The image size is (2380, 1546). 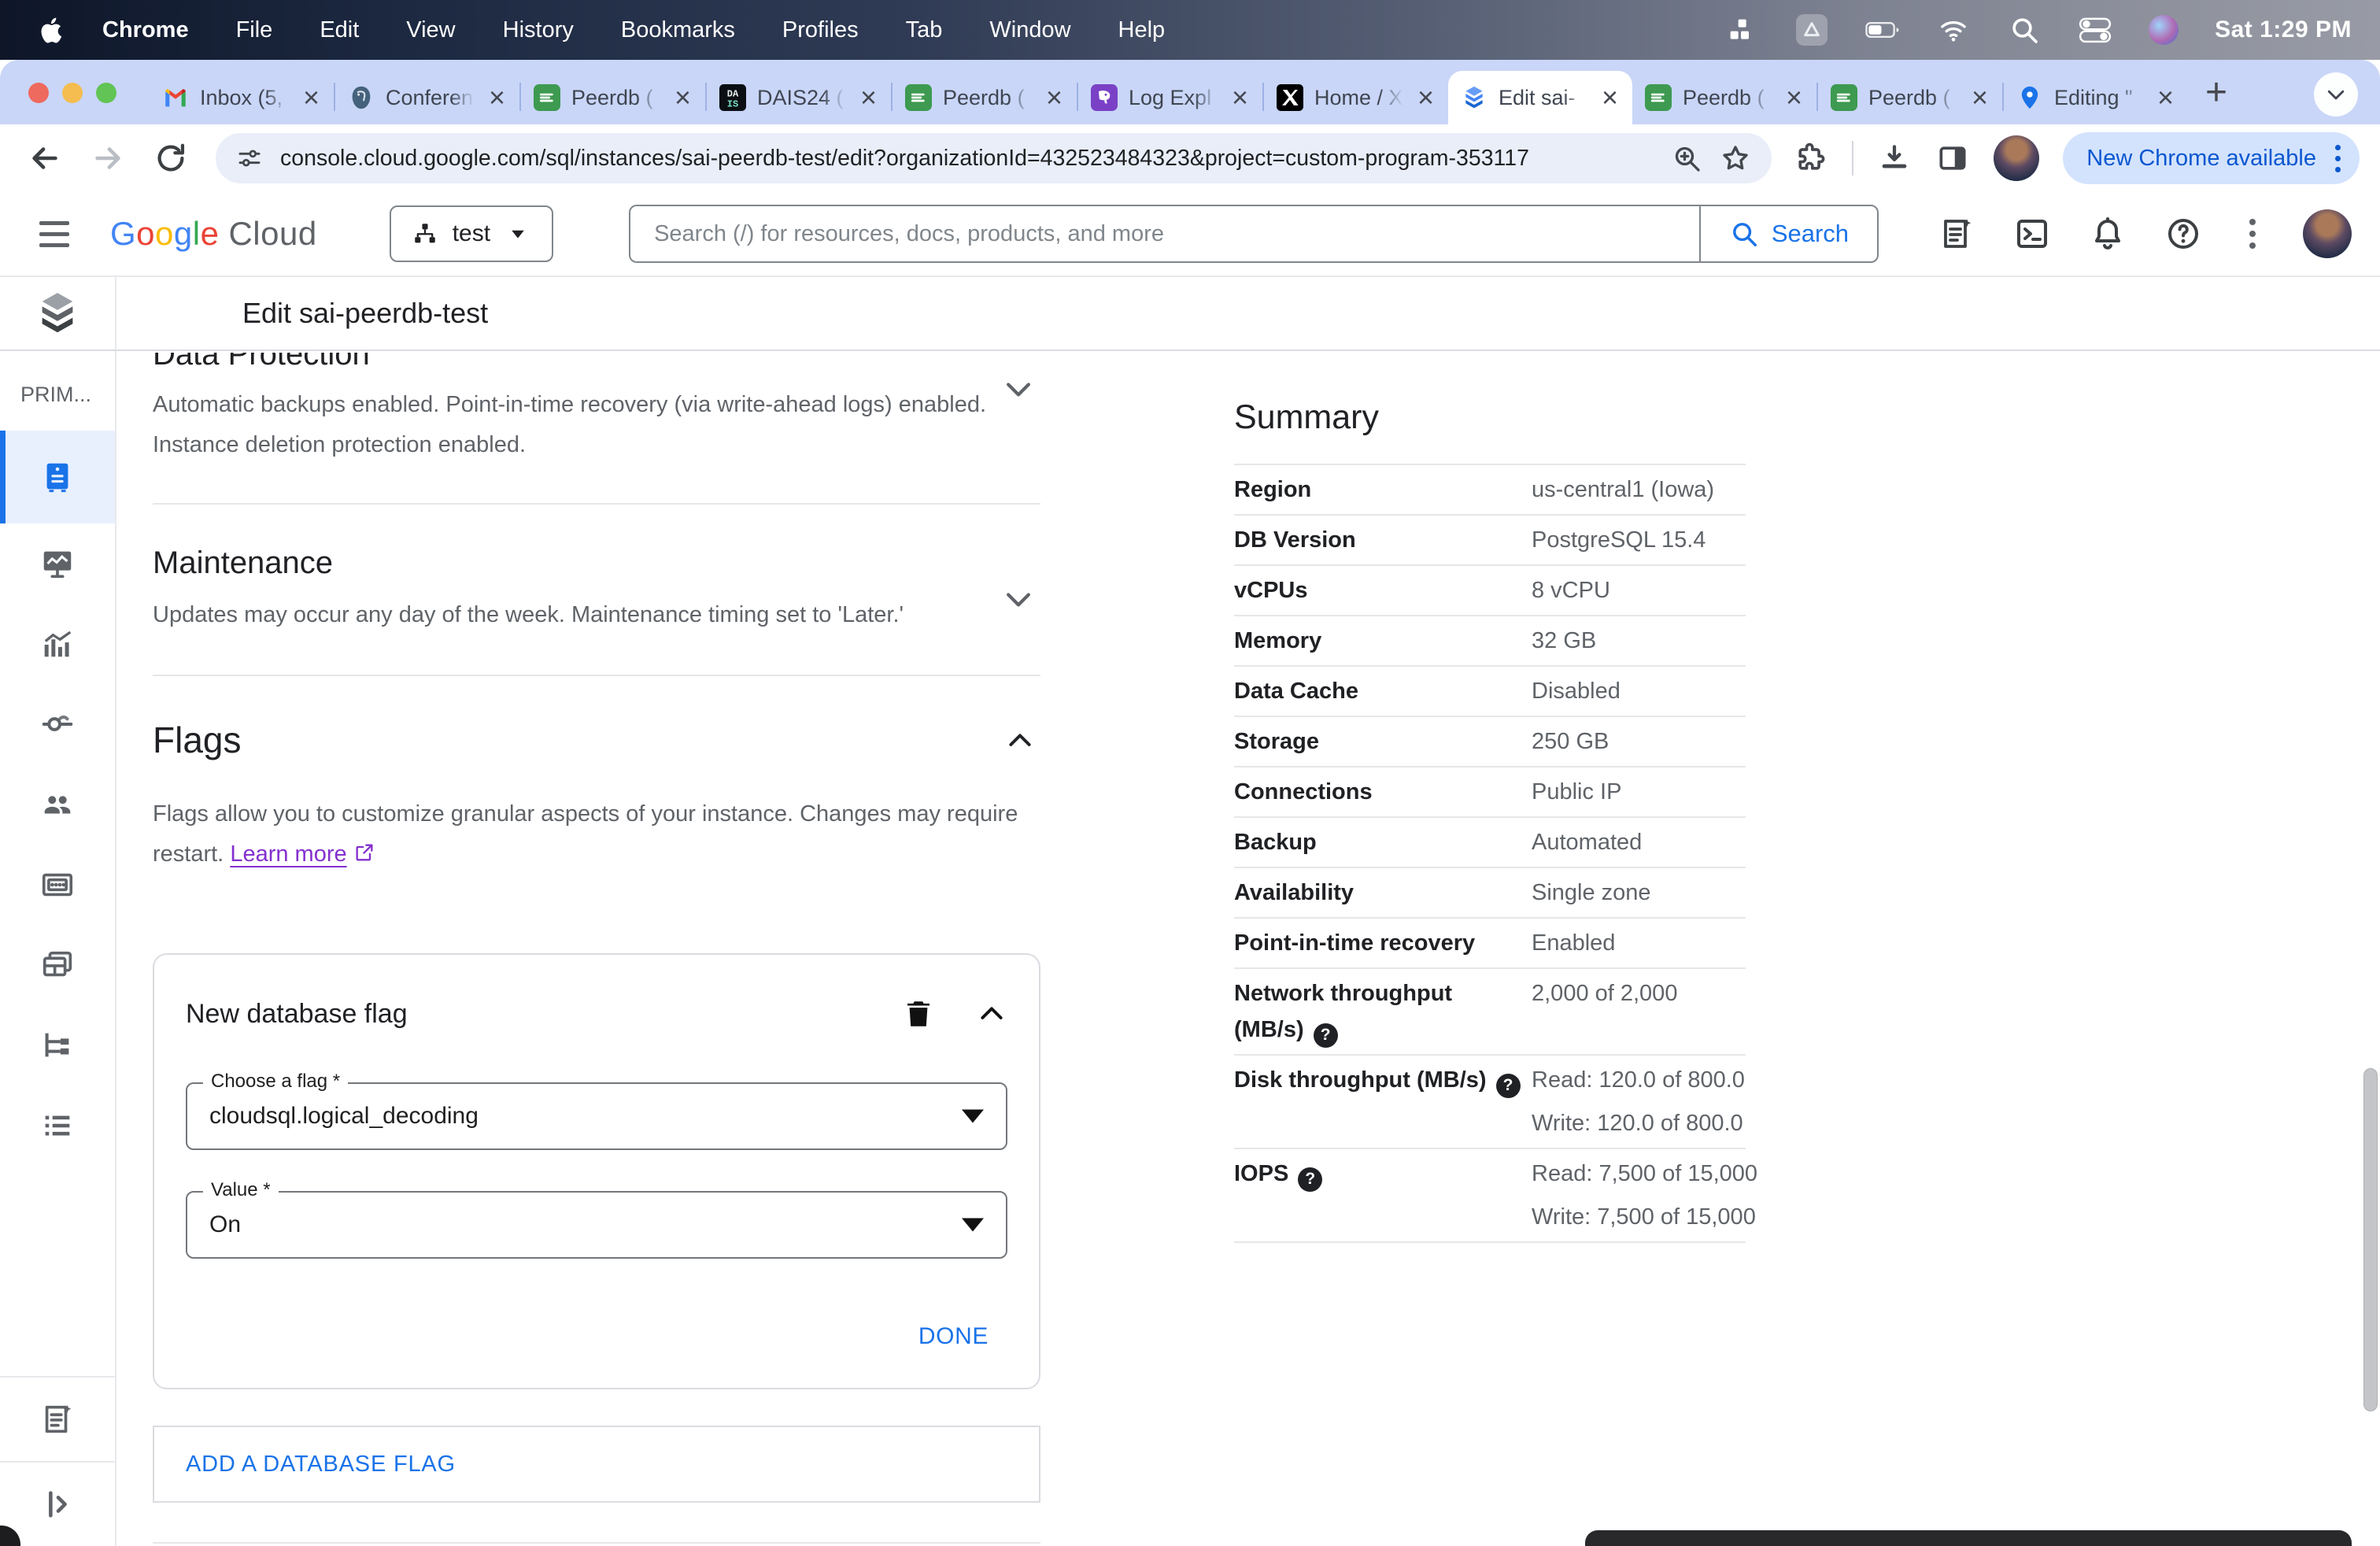 I want to click on back-arrow-icon, so click(x=179, y=313).